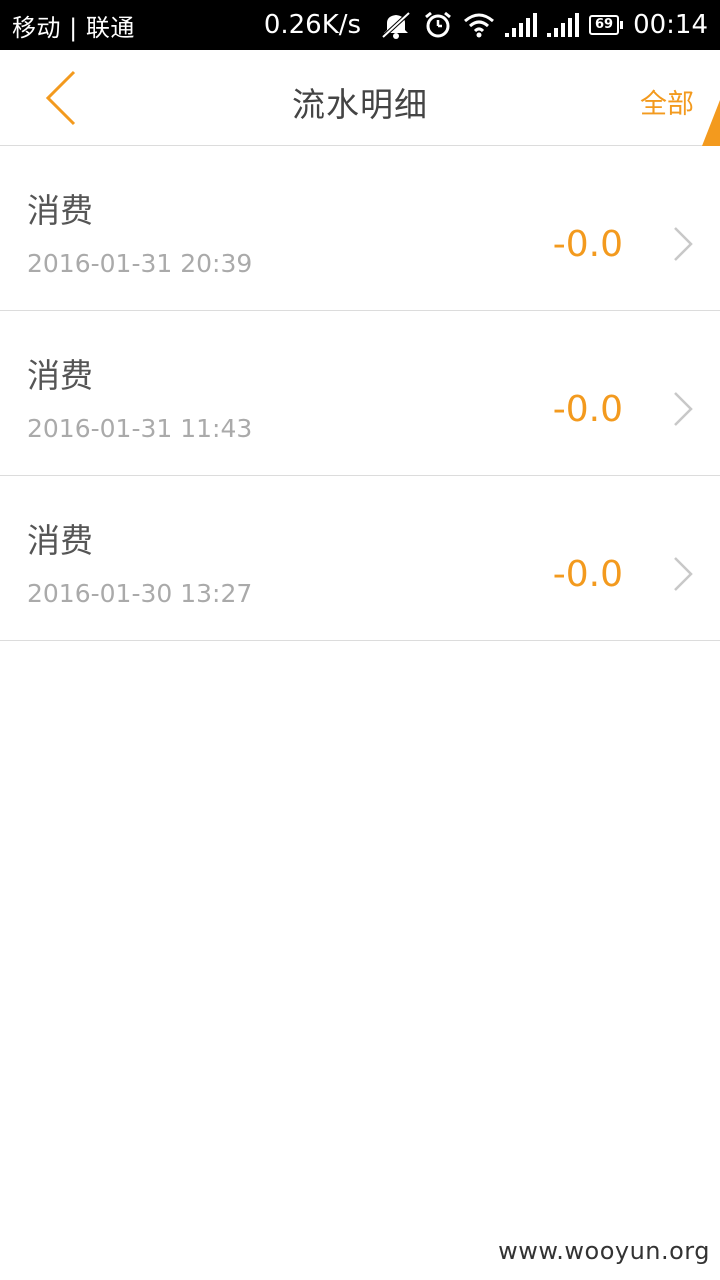 The height and width of the screenshot is (1280, 720). What do you see at coordinates (667, 101) in the screenshot?
I see `filter-all-button: 全部` at bounding box center [667, 101].